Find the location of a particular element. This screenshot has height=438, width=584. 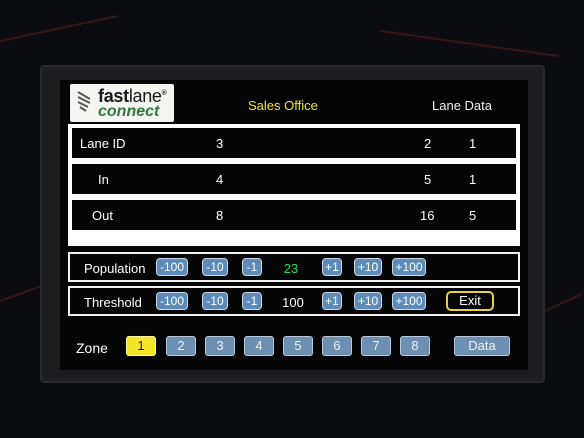

out-value: 8 is located at coordinates (220, 215).